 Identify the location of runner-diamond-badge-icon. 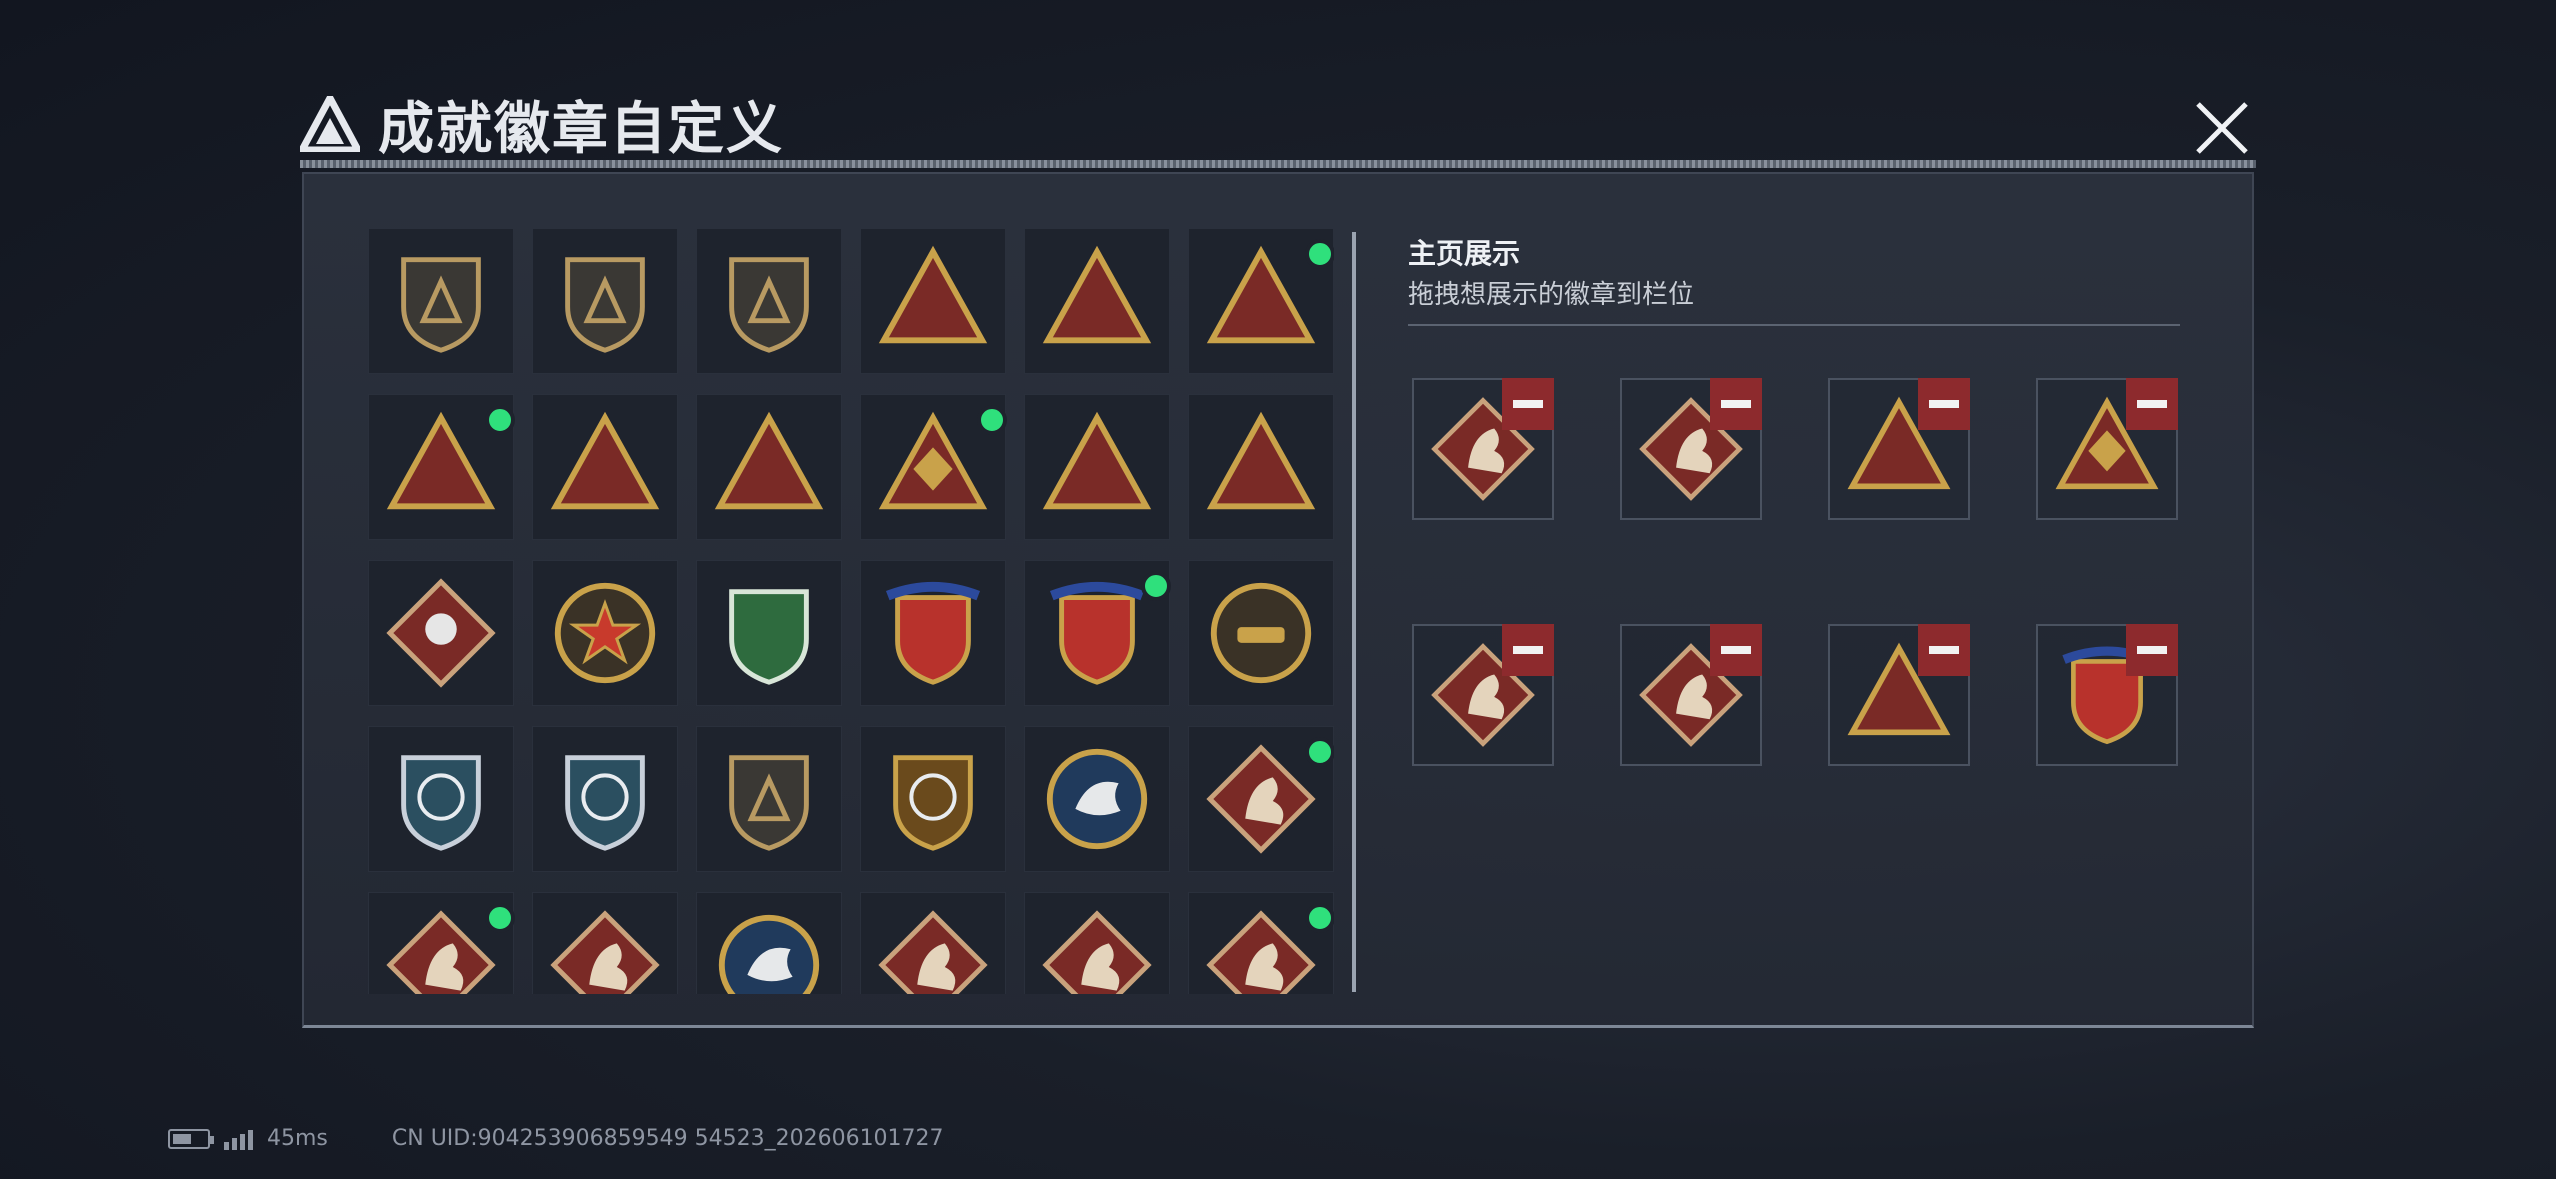
(605, 952).